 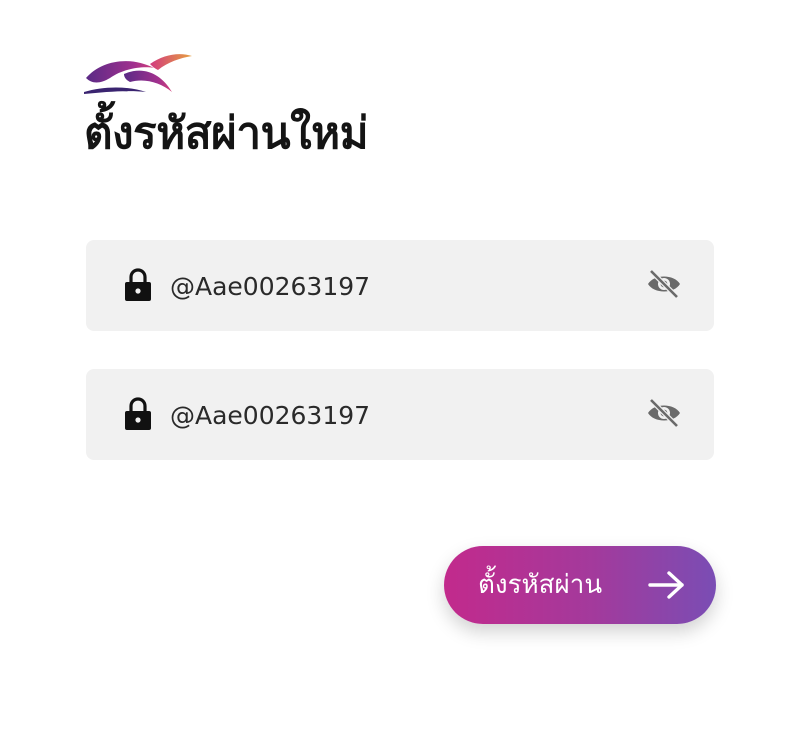 I want to click on brand-logo, so click(x=138, y=74).